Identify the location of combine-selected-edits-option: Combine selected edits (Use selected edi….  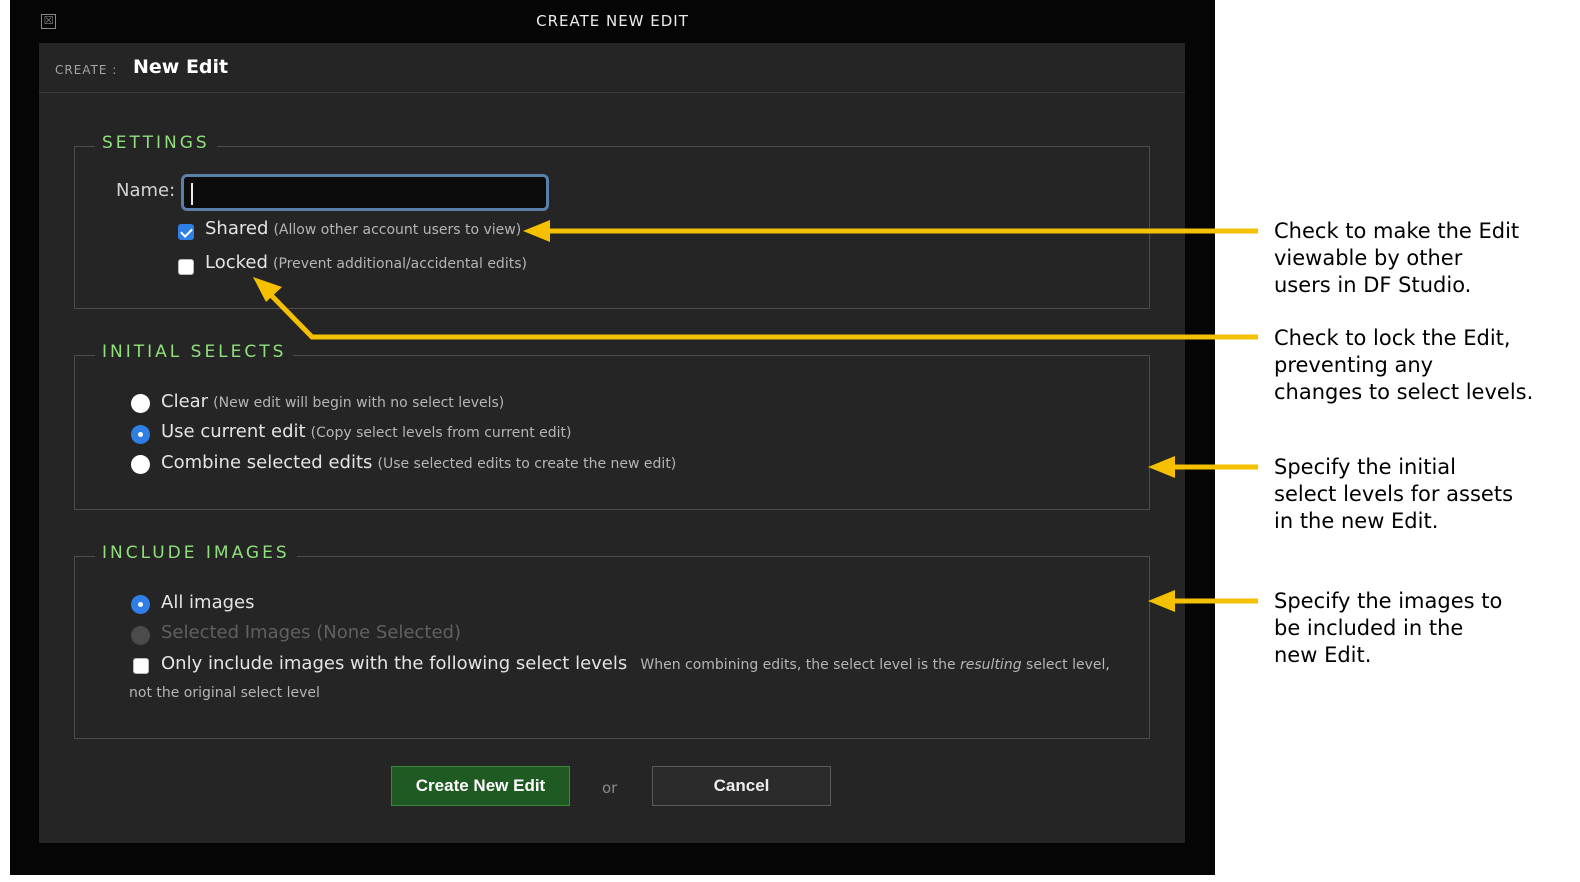
(418, 462).